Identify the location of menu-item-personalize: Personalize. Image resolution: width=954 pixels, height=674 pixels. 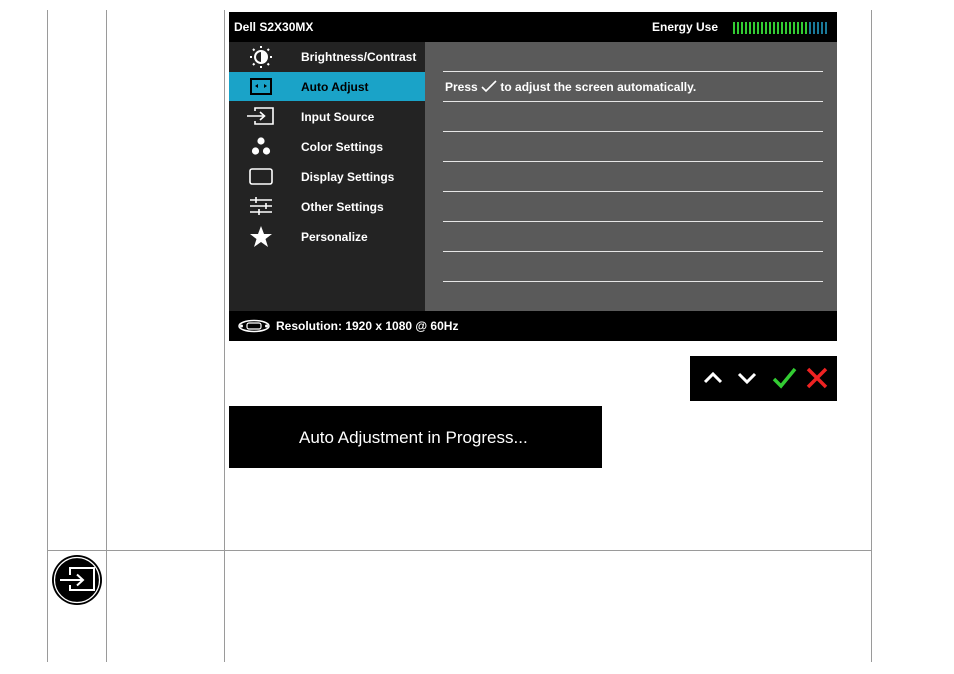
(327, 236).